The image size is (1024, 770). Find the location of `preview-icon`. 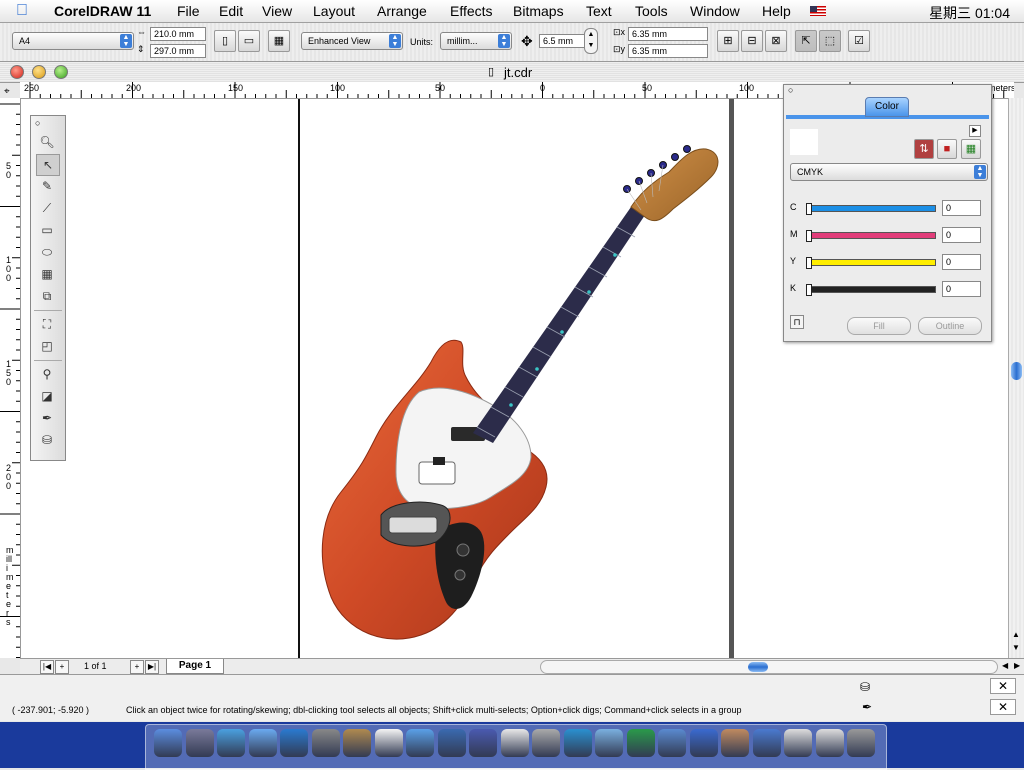

preview-icon is located at coordinates (609, 743).